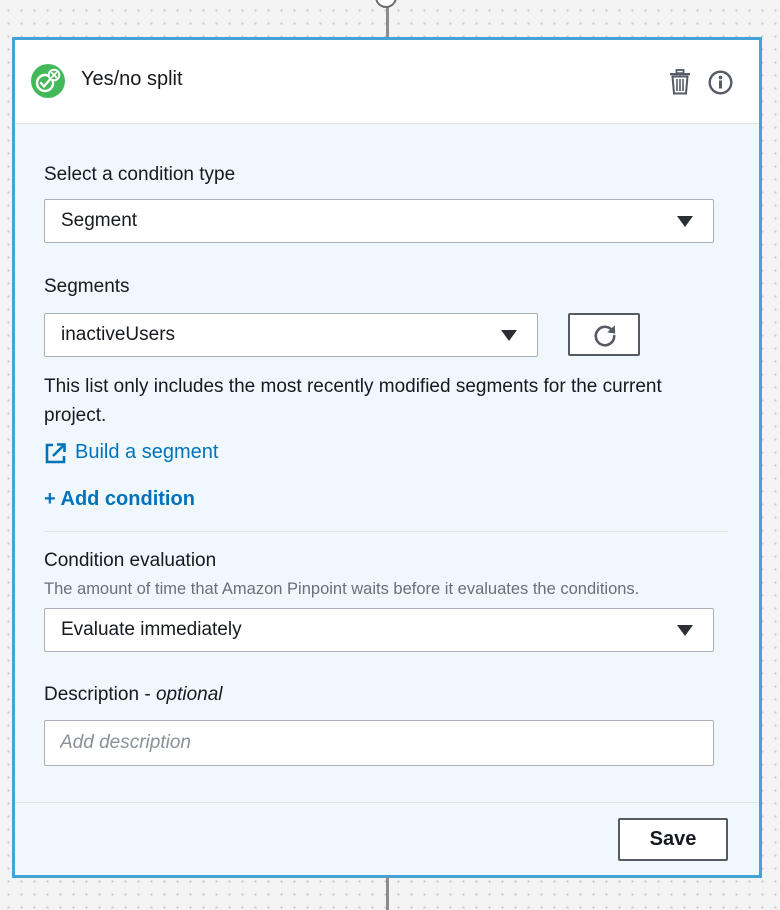  Describe the element at coordinates (130, 560) in the screenshot. I see `condition-evaluation-label: Condition evaluation` at that location.